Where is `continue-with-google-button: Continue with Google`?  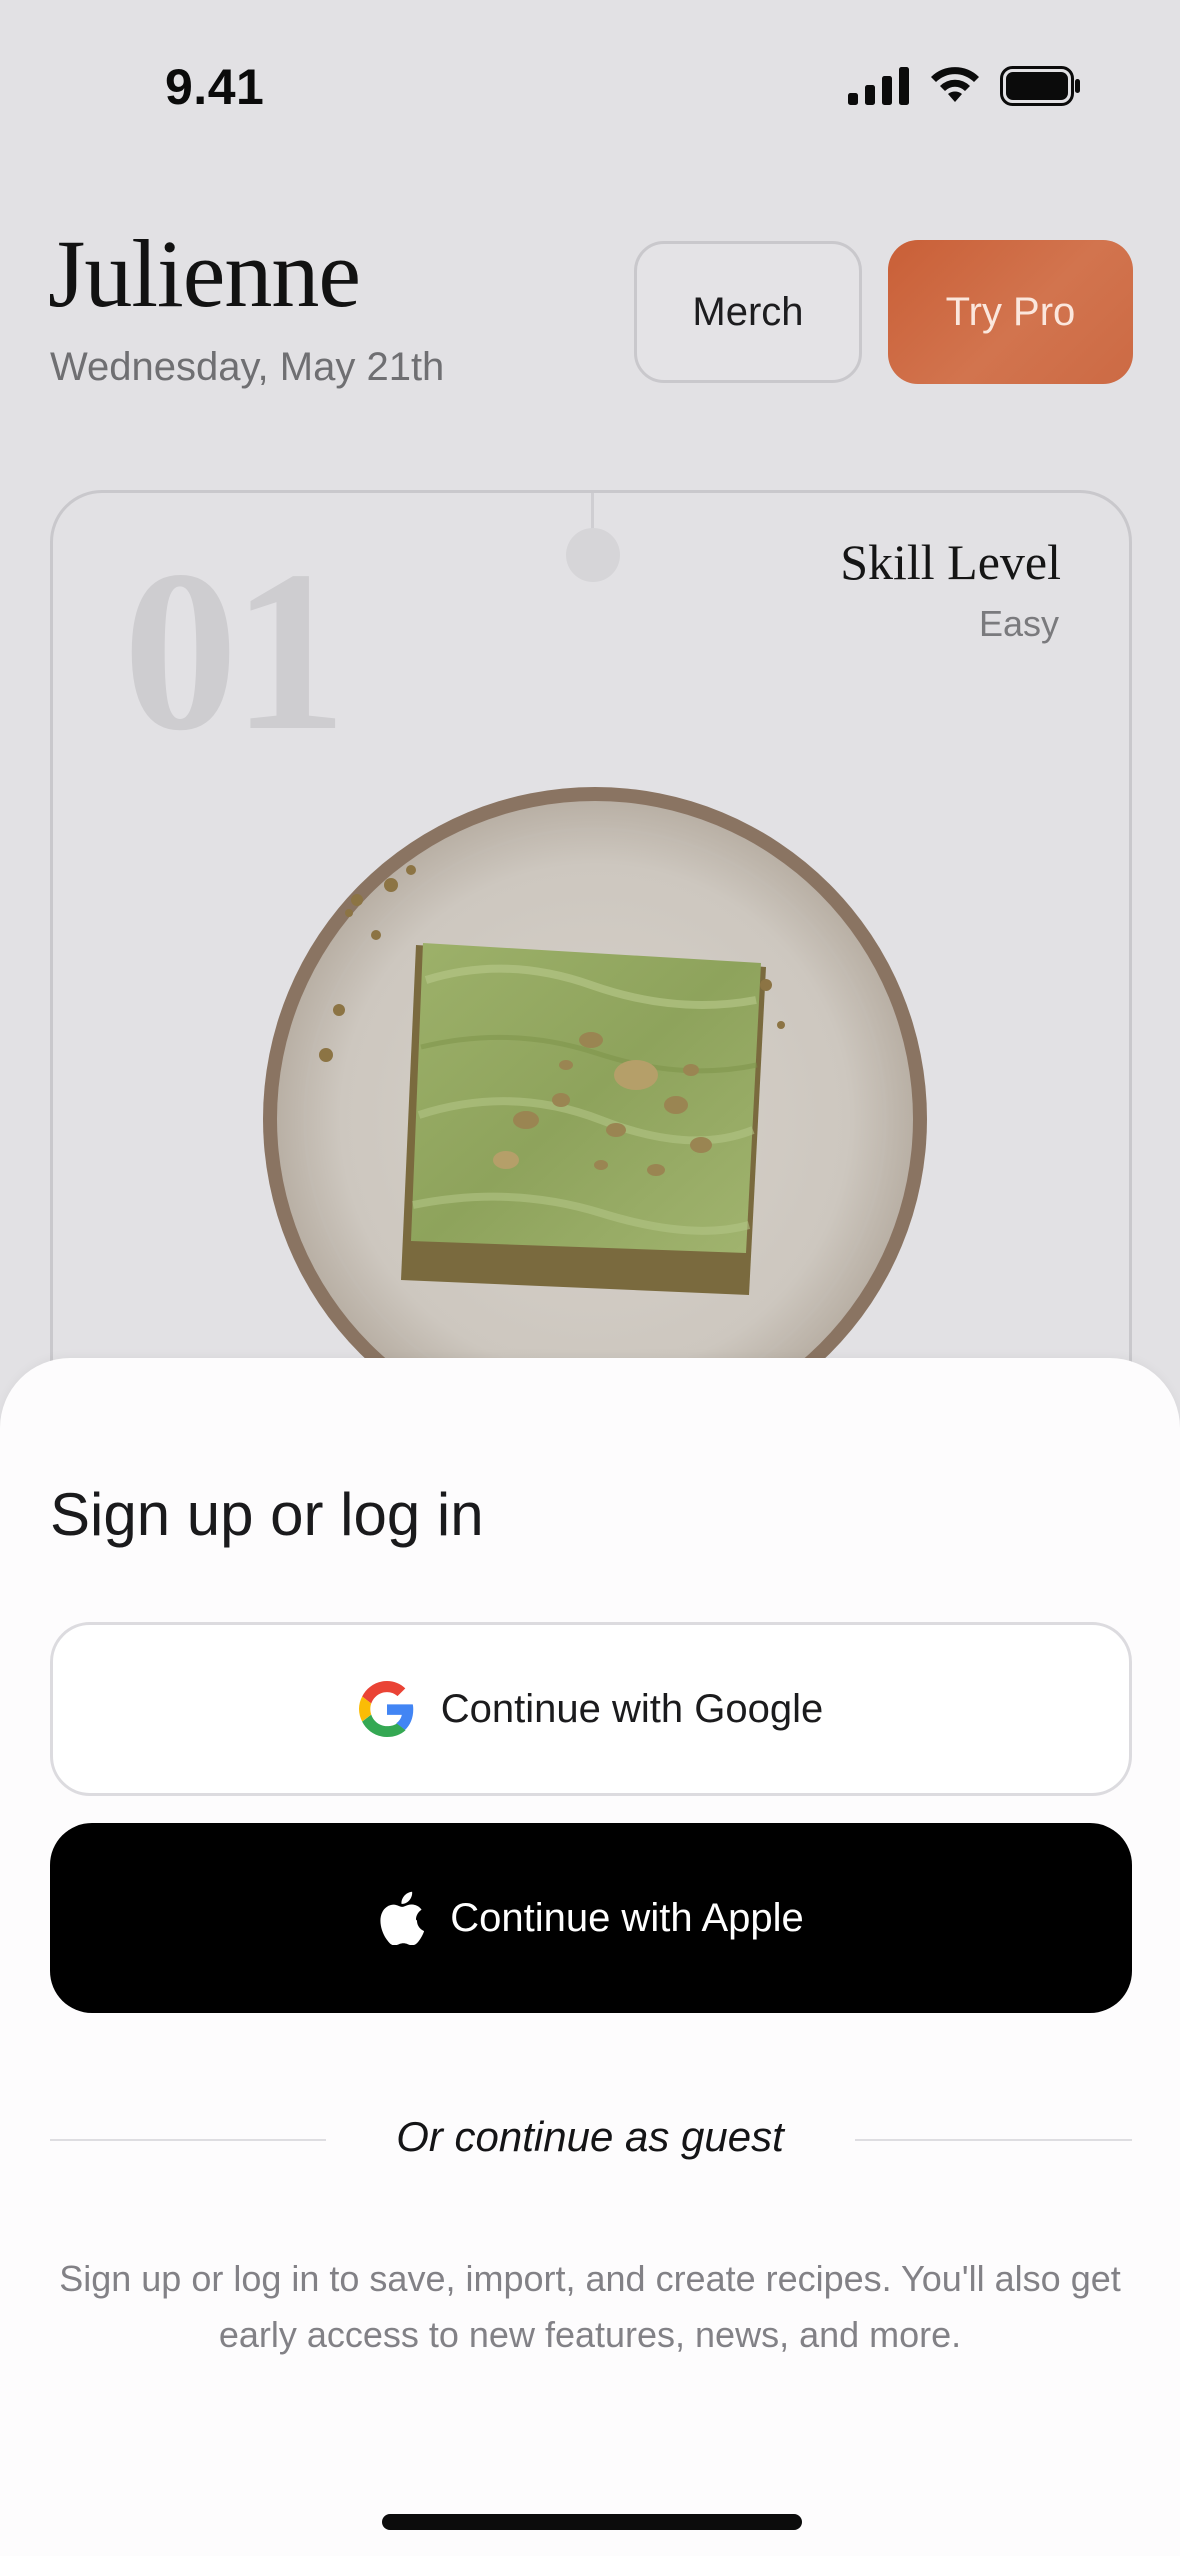
continue-with-google-button: Continue with Google is located at coordinates (591, 1709).